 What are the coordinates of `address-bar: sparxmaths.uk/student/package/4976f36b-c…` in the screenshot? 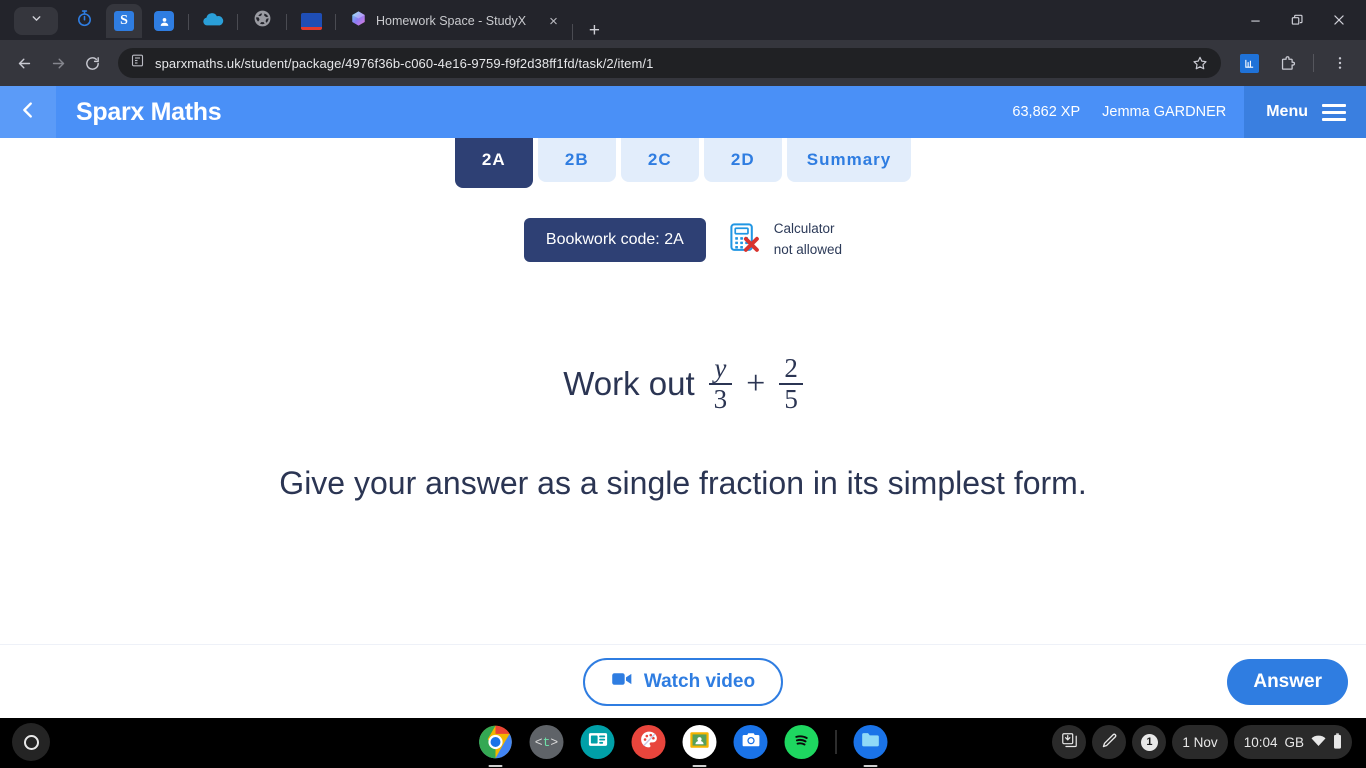 It's located at (669, 63).